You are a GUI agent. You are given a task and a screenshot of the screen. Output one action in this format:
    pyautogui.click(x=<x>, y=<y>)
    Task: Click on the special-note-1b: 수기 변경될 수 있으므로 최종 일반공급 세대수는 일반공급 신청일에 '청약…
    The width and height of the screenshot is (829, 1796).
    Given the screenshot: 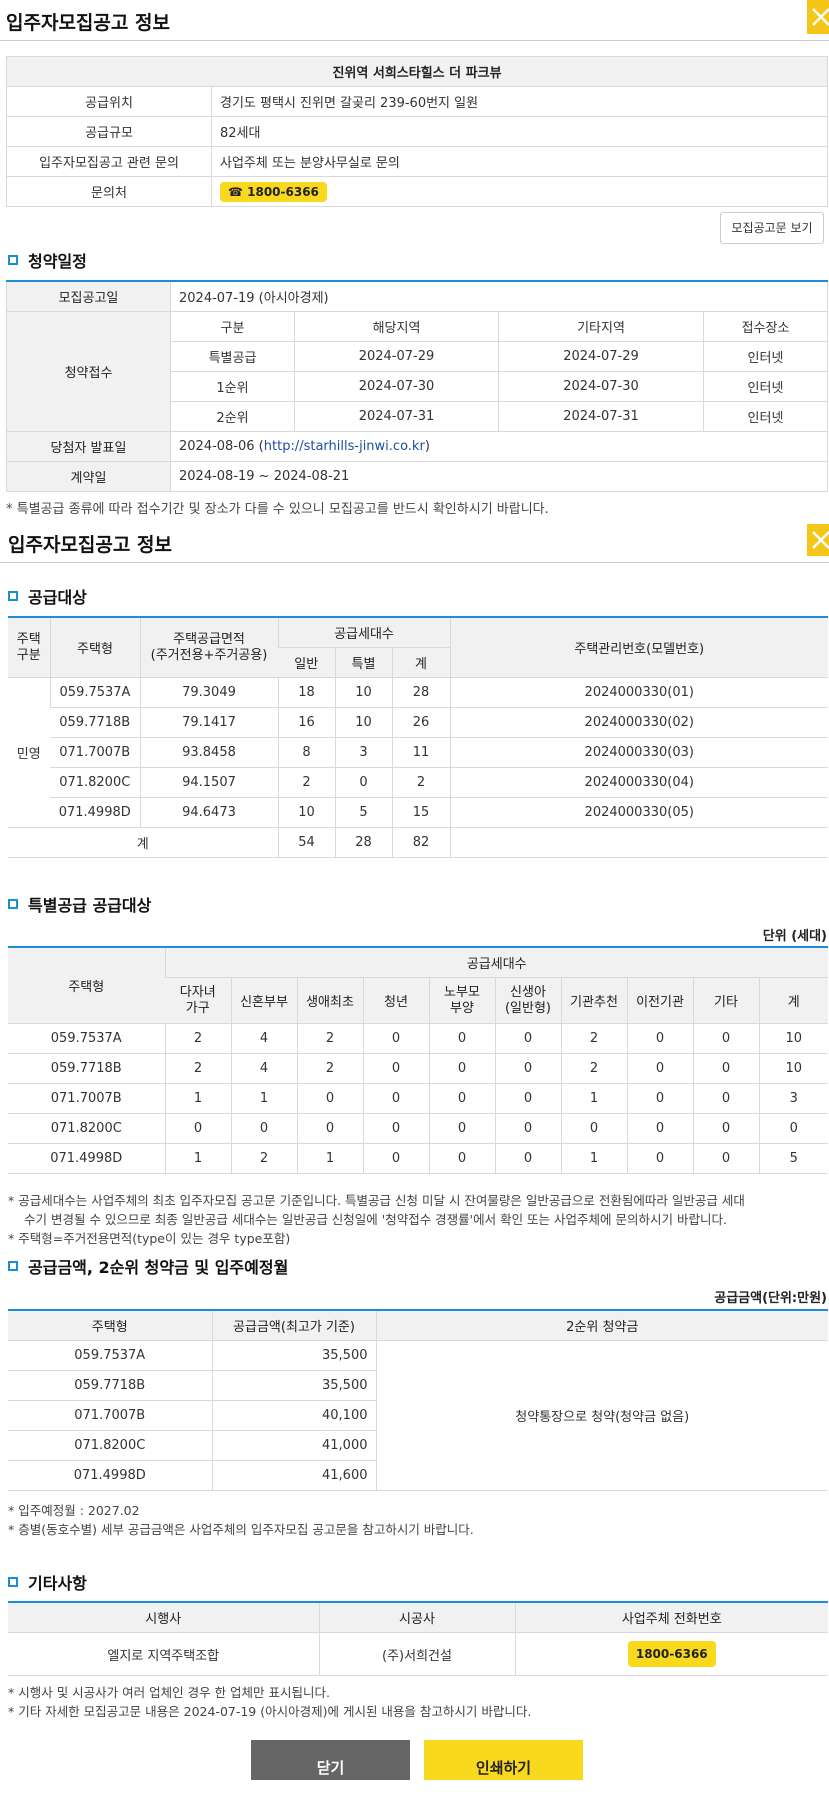 What is the action you would take?
    pyautogui.click(x=375, y=1219)
    